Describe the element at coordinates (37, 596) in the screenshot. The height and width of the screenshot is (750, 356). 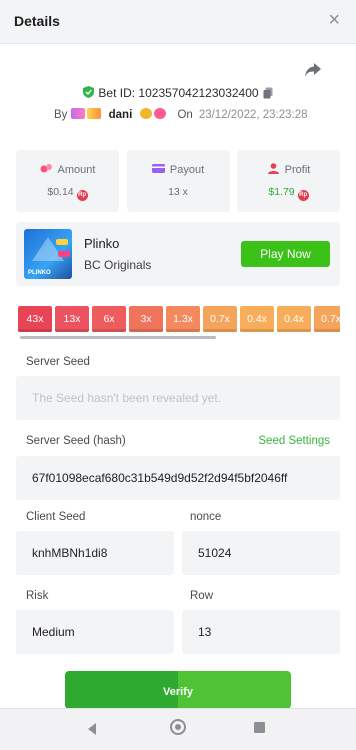
I see `risk-label: Risk` at that location.